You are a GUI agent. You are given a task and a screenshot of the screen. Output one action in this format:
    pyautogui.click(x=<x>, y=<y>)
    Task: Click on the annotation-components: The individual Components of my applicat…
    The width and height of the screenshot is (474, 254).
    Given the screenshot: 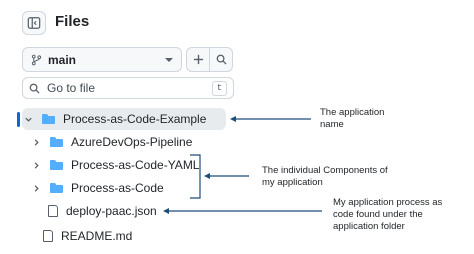 What is the action you would take?
    pyautogui.click(x=325, y=176)
    